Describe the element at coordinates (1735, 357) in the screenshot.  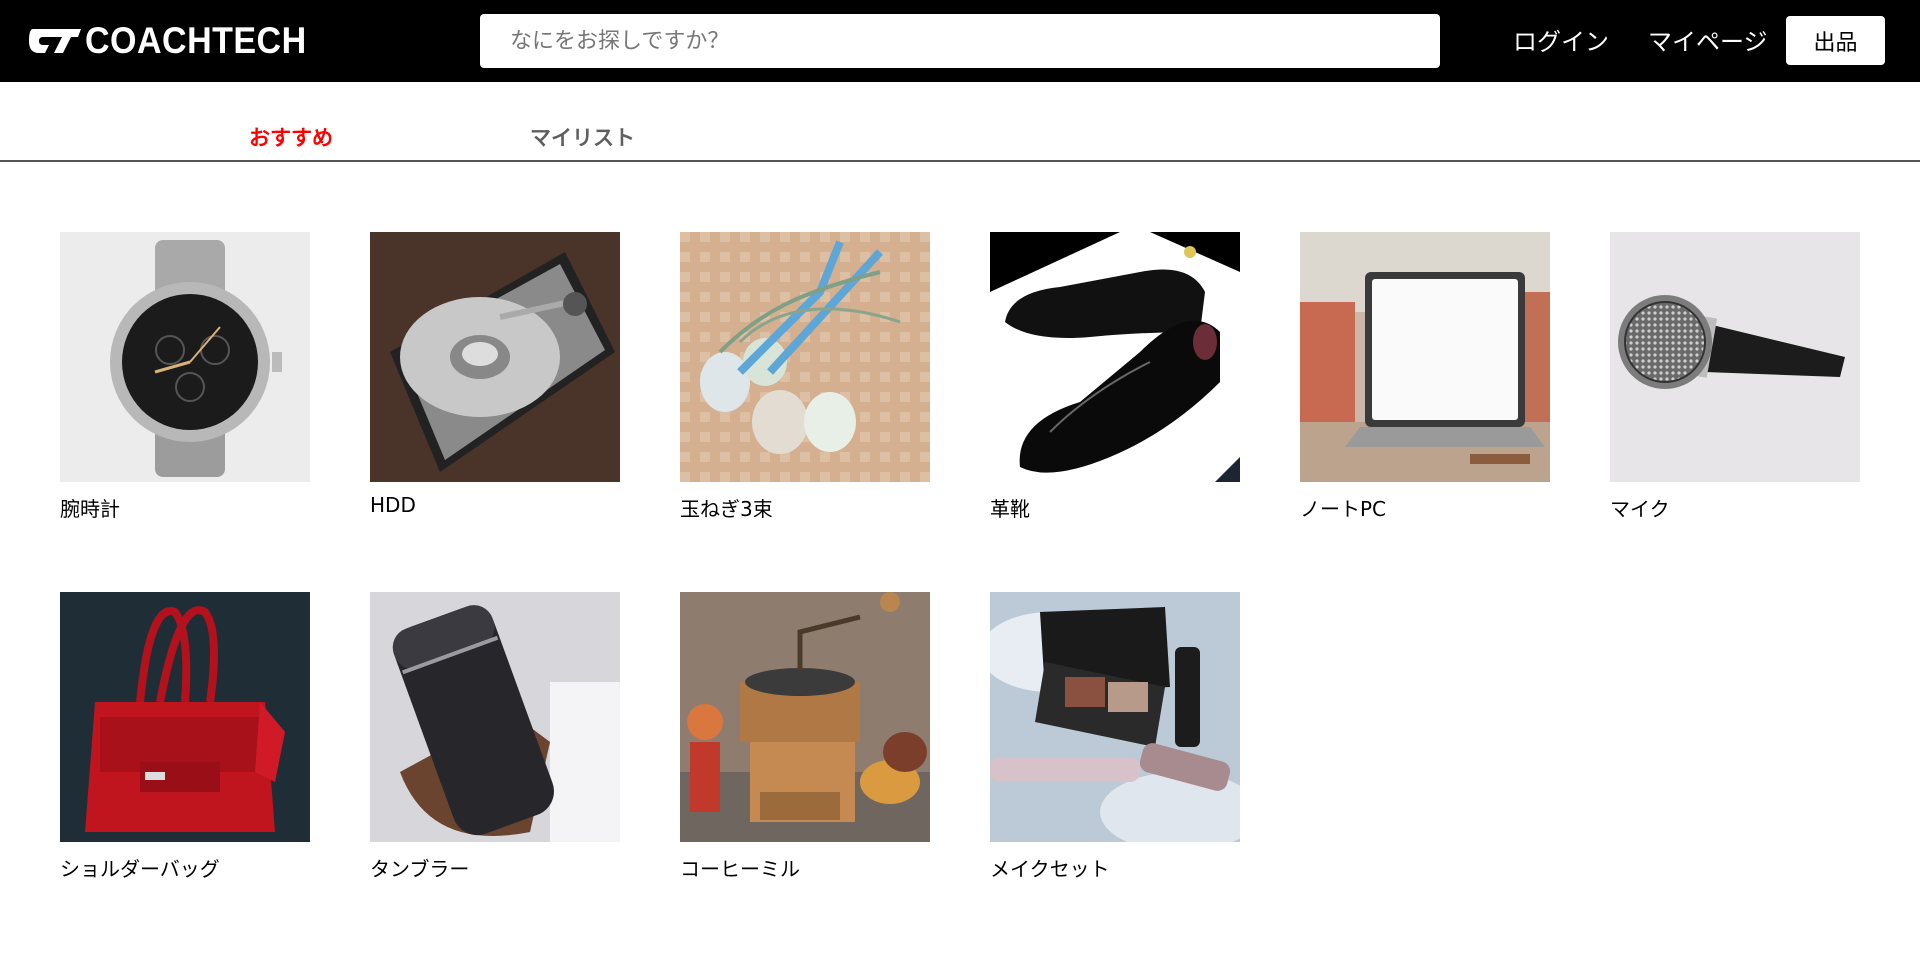
I see `microphone-image` at that location.